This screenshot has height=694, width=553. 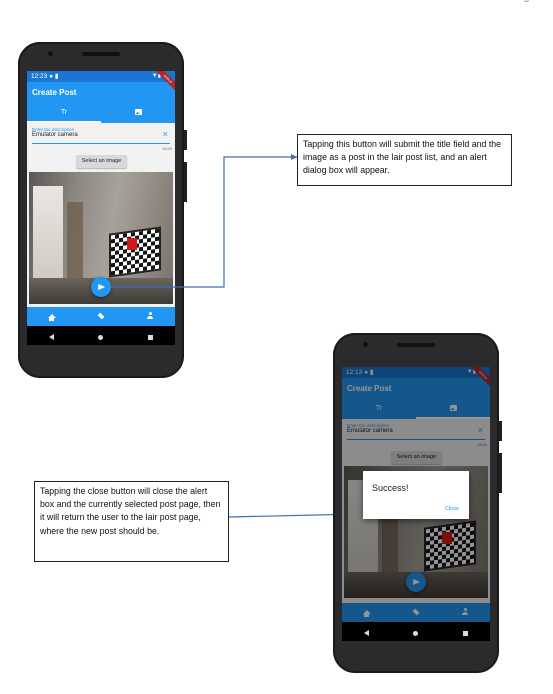 I want to click on send-icon, so click(x=102, y=287).